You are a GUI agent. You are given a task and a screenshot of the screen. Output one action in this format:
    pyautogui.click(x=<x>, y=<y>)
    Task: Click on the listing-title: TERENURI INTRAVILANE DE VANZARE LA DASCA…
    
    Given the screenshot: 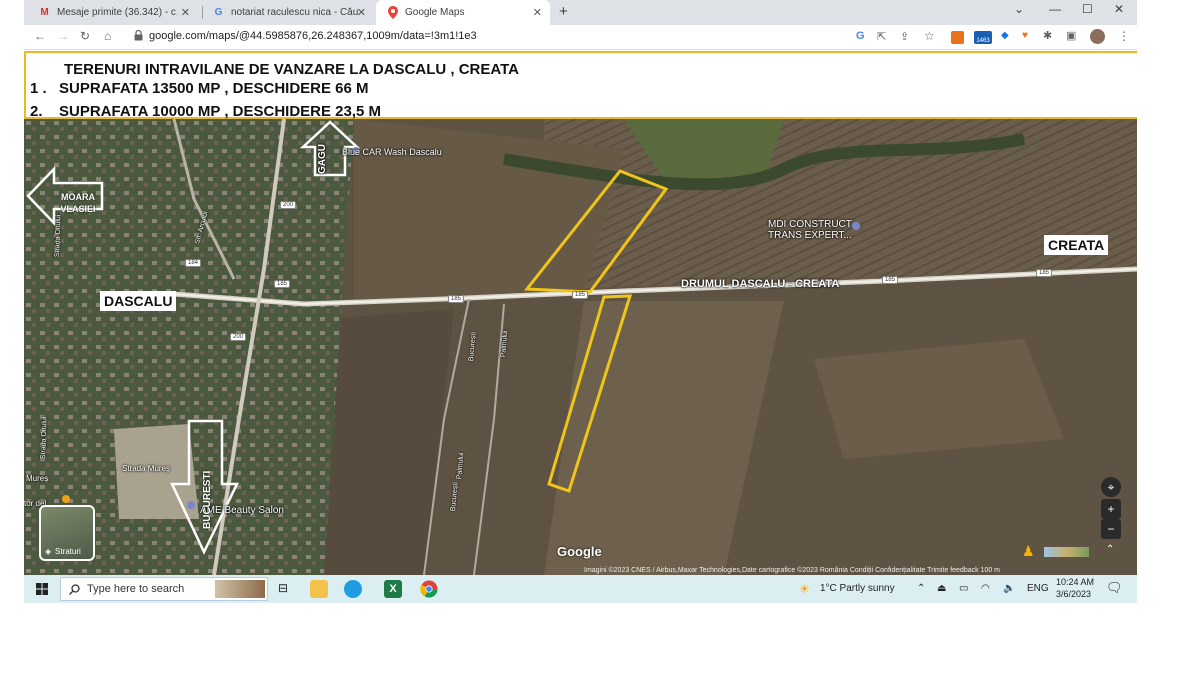 What is the action you would take?
    pyautogui.click(x=291, y=69)
    